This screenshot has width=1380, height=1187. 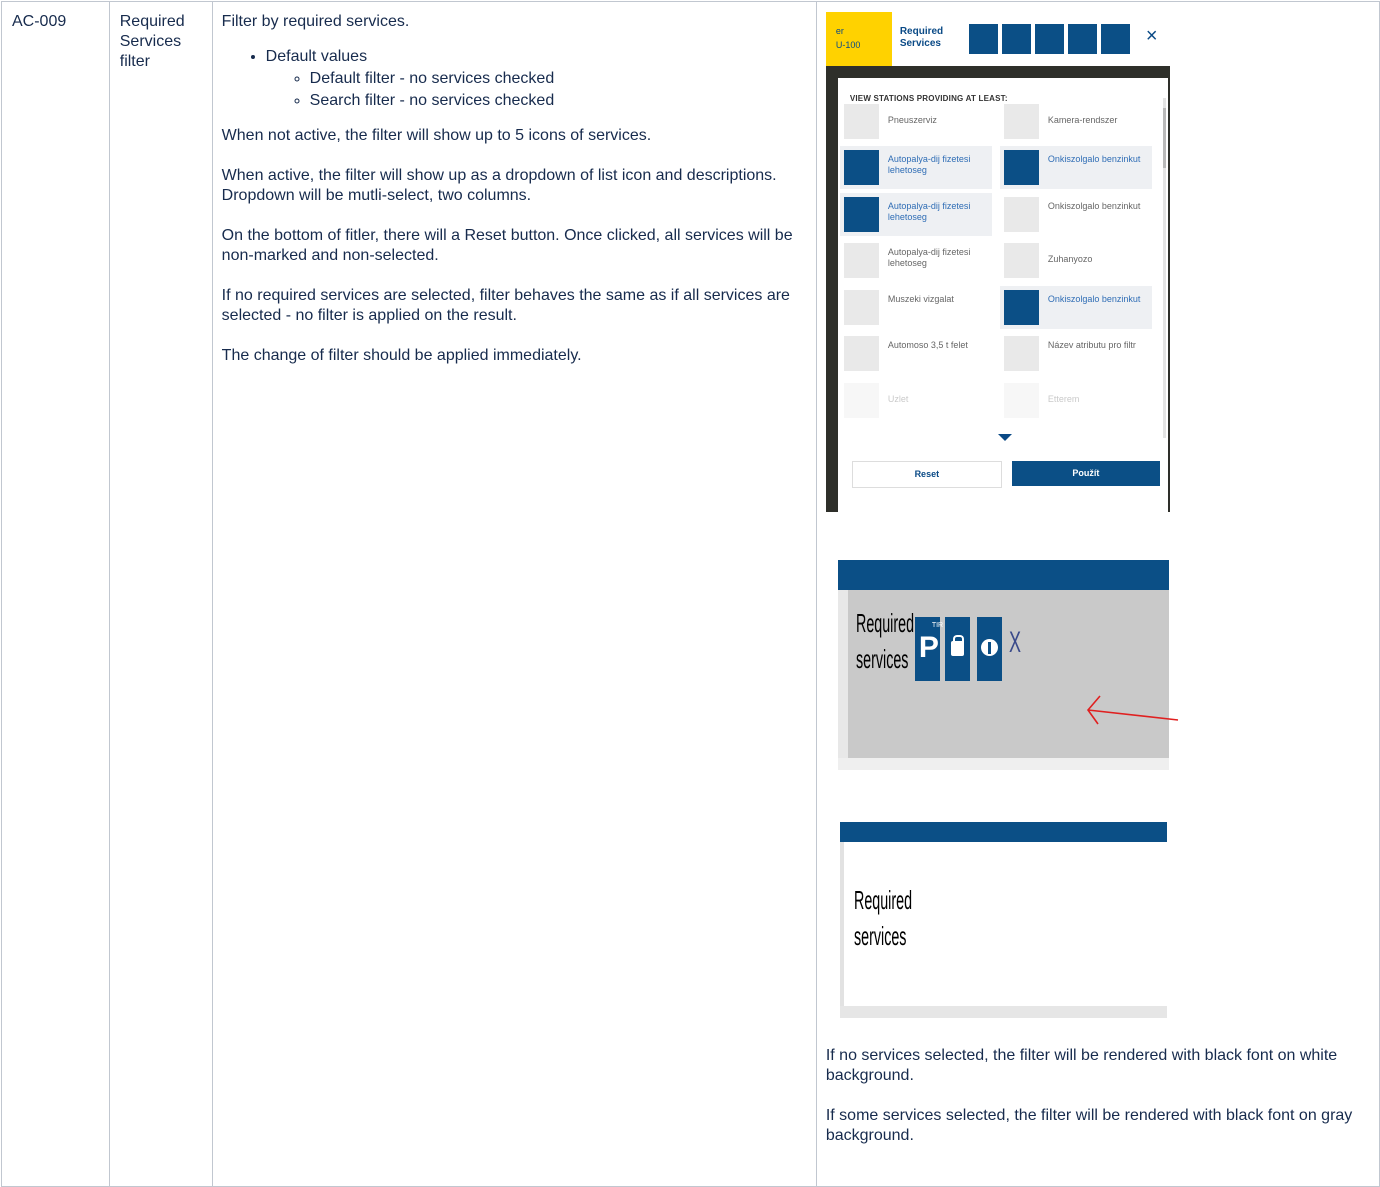 What do you see at coordinates (1132, 710) in the screenshot?
I see `red-arrow-icon` at bounding box center [1132, 710].